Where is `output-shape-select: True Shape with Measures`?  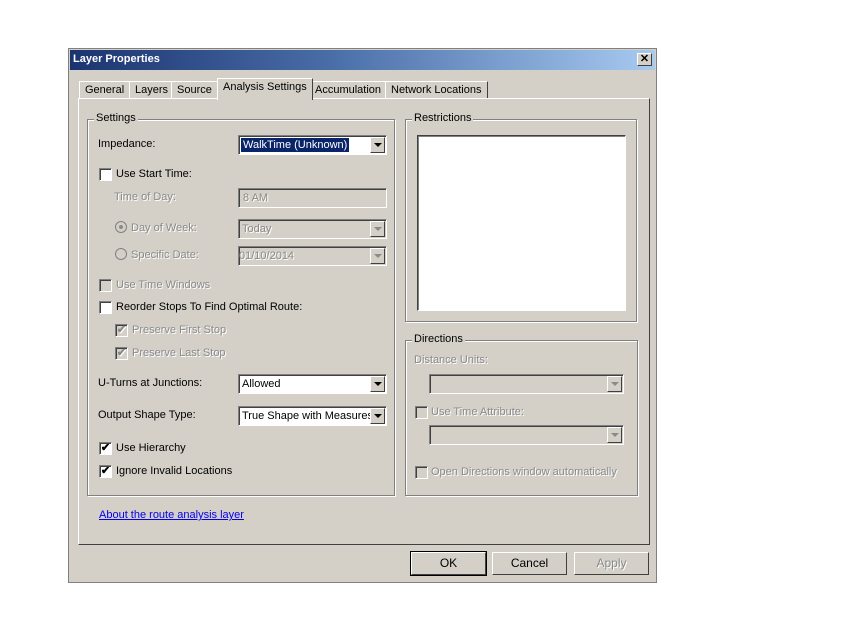 output-shape-select: True Shape with Measures is located at coordinates (312, 416).